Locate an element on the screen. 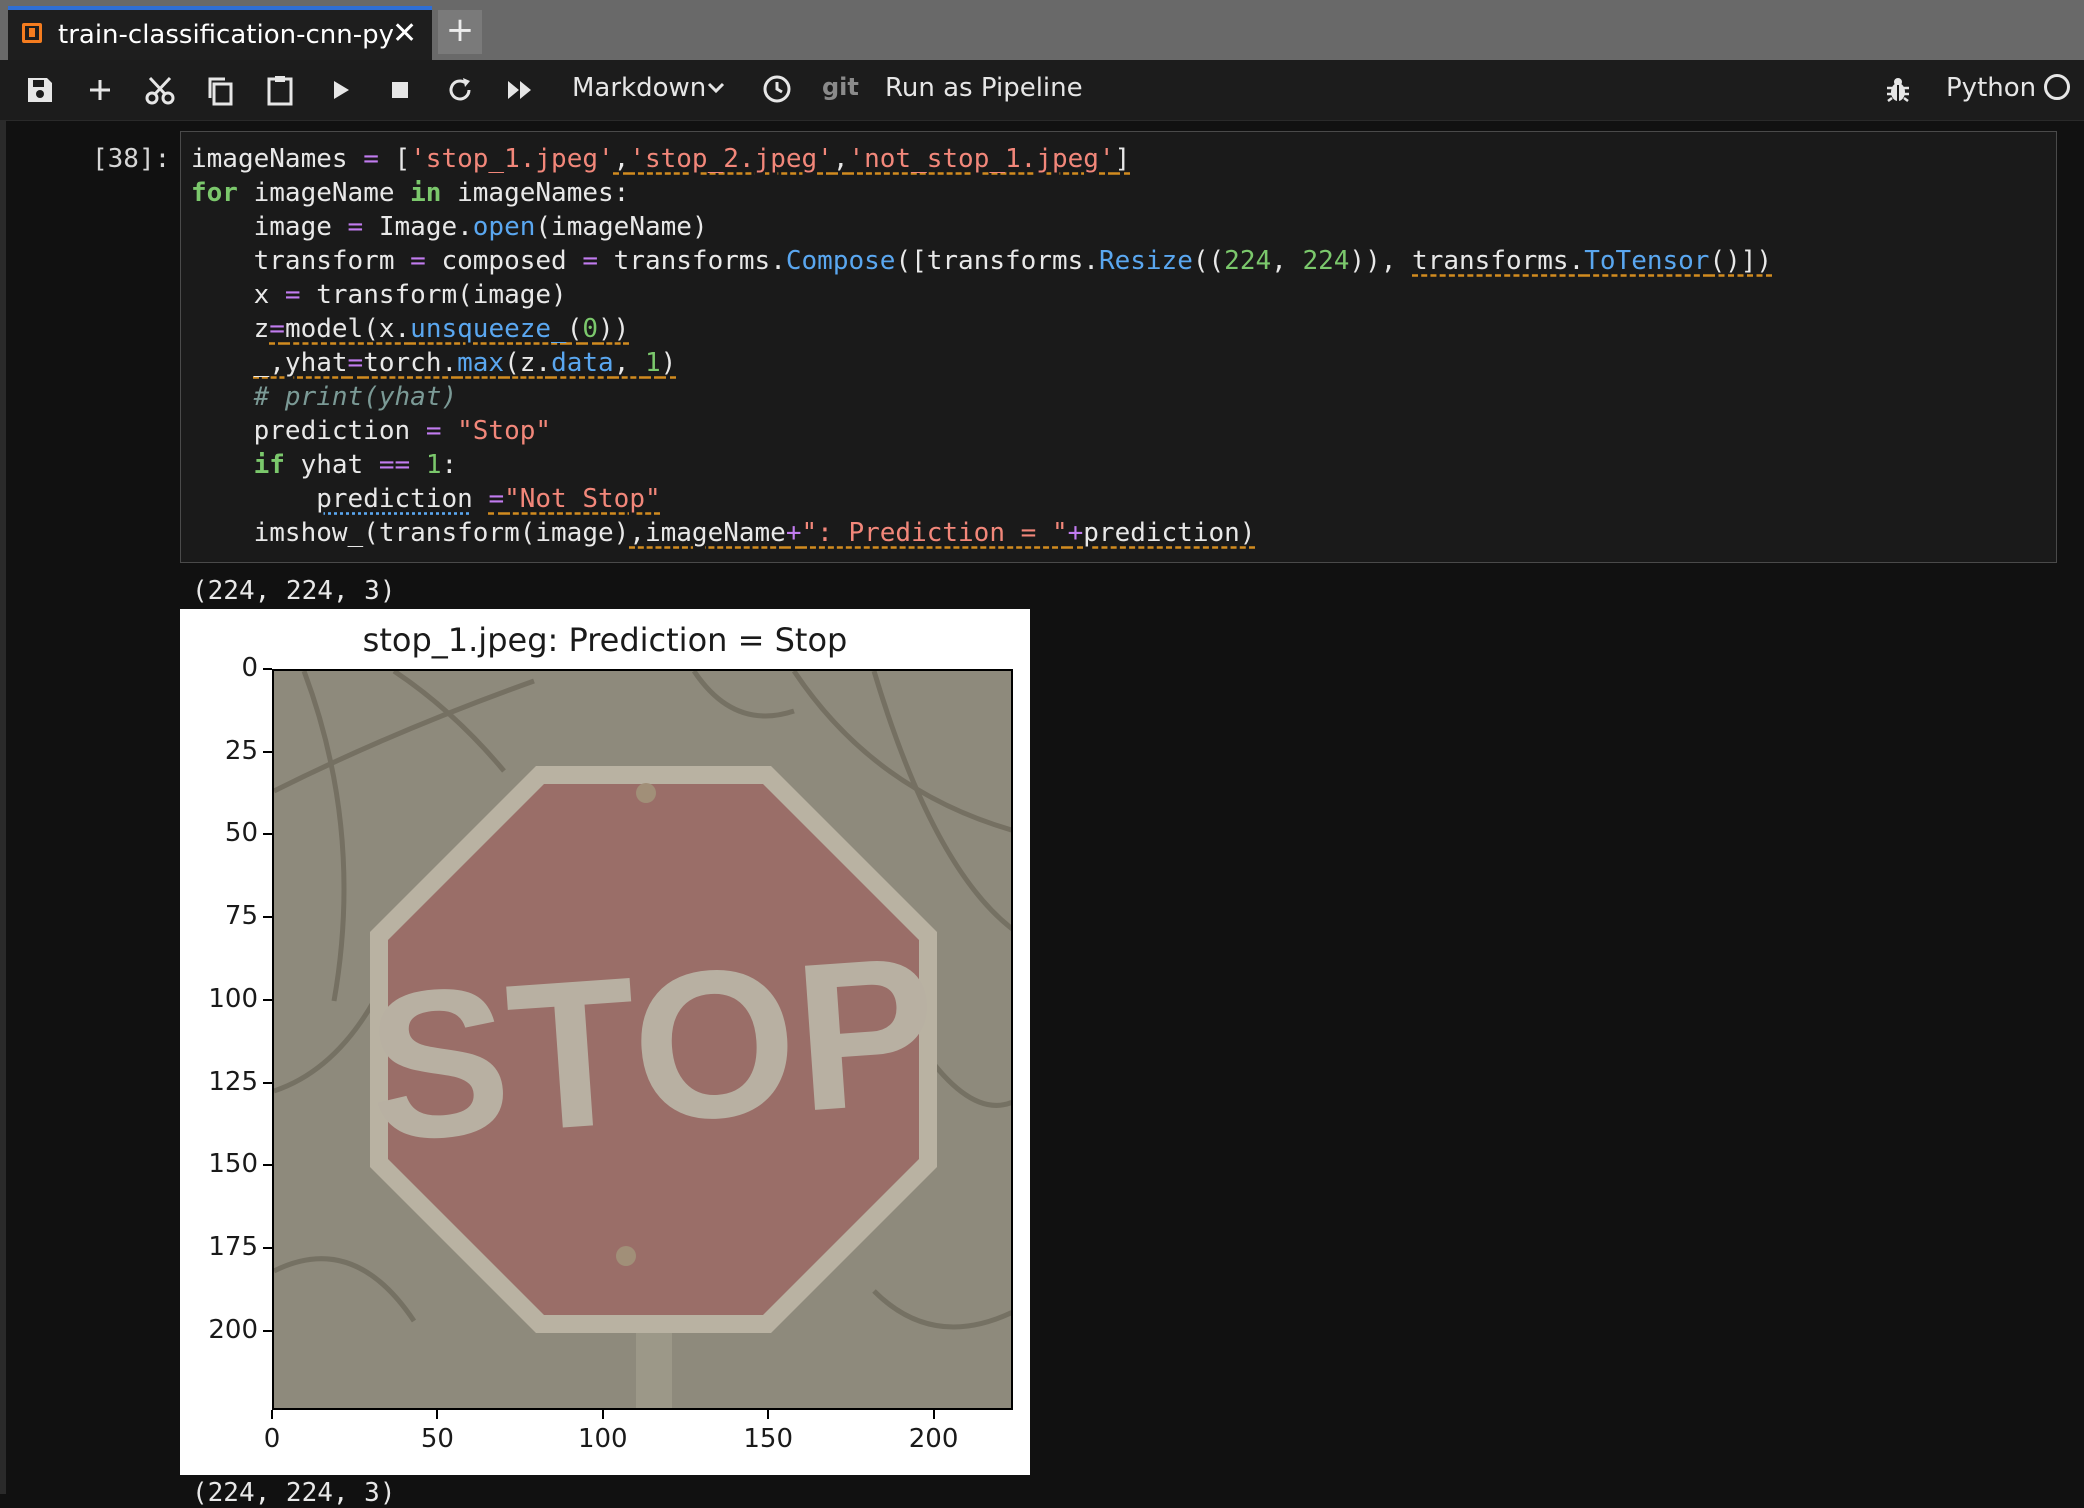  bug-icon is located at coordinates (1898, 92).